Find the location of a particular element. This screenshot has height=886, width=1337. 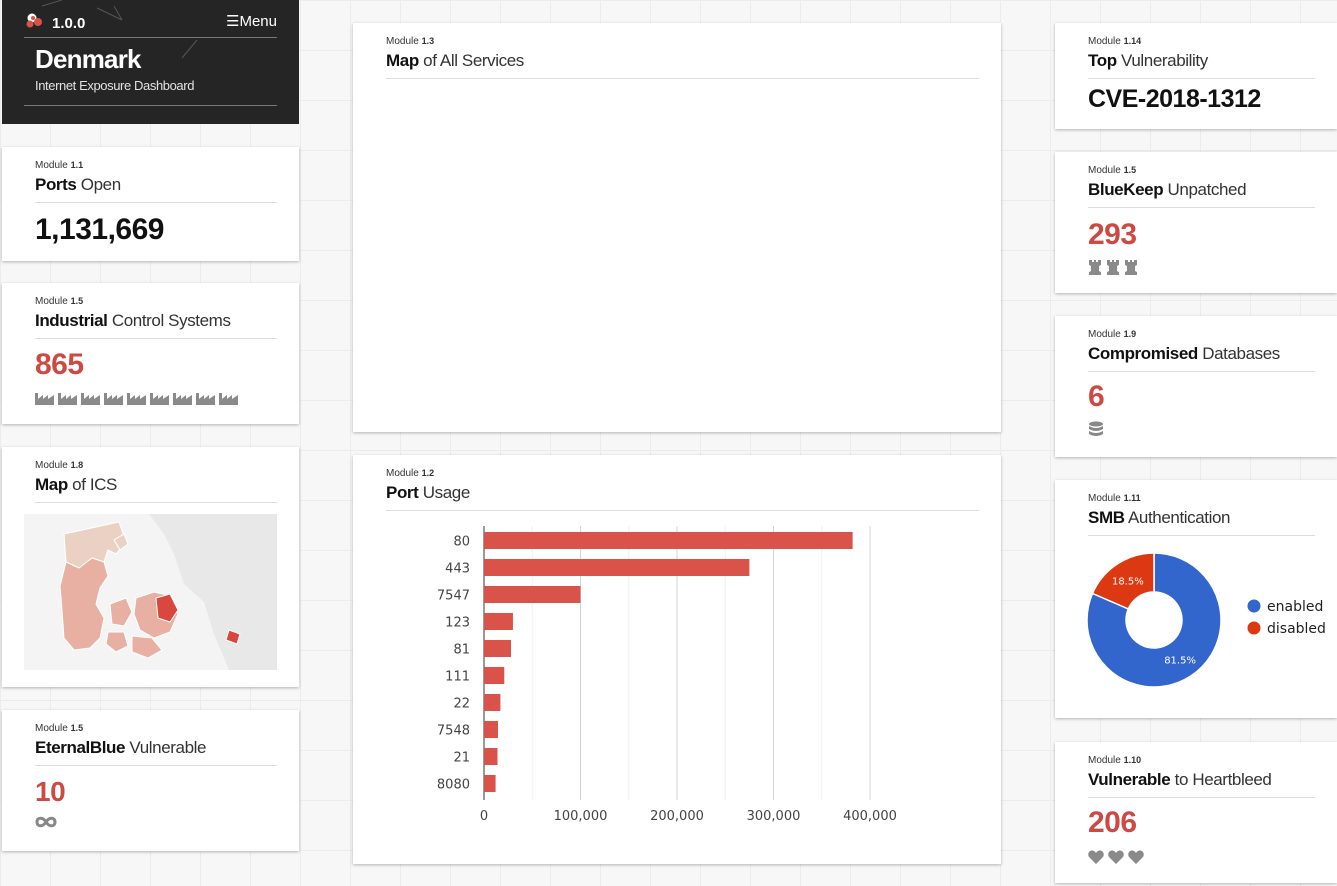

x-tick-label: 300,000 is located at coordinates (774, 816).